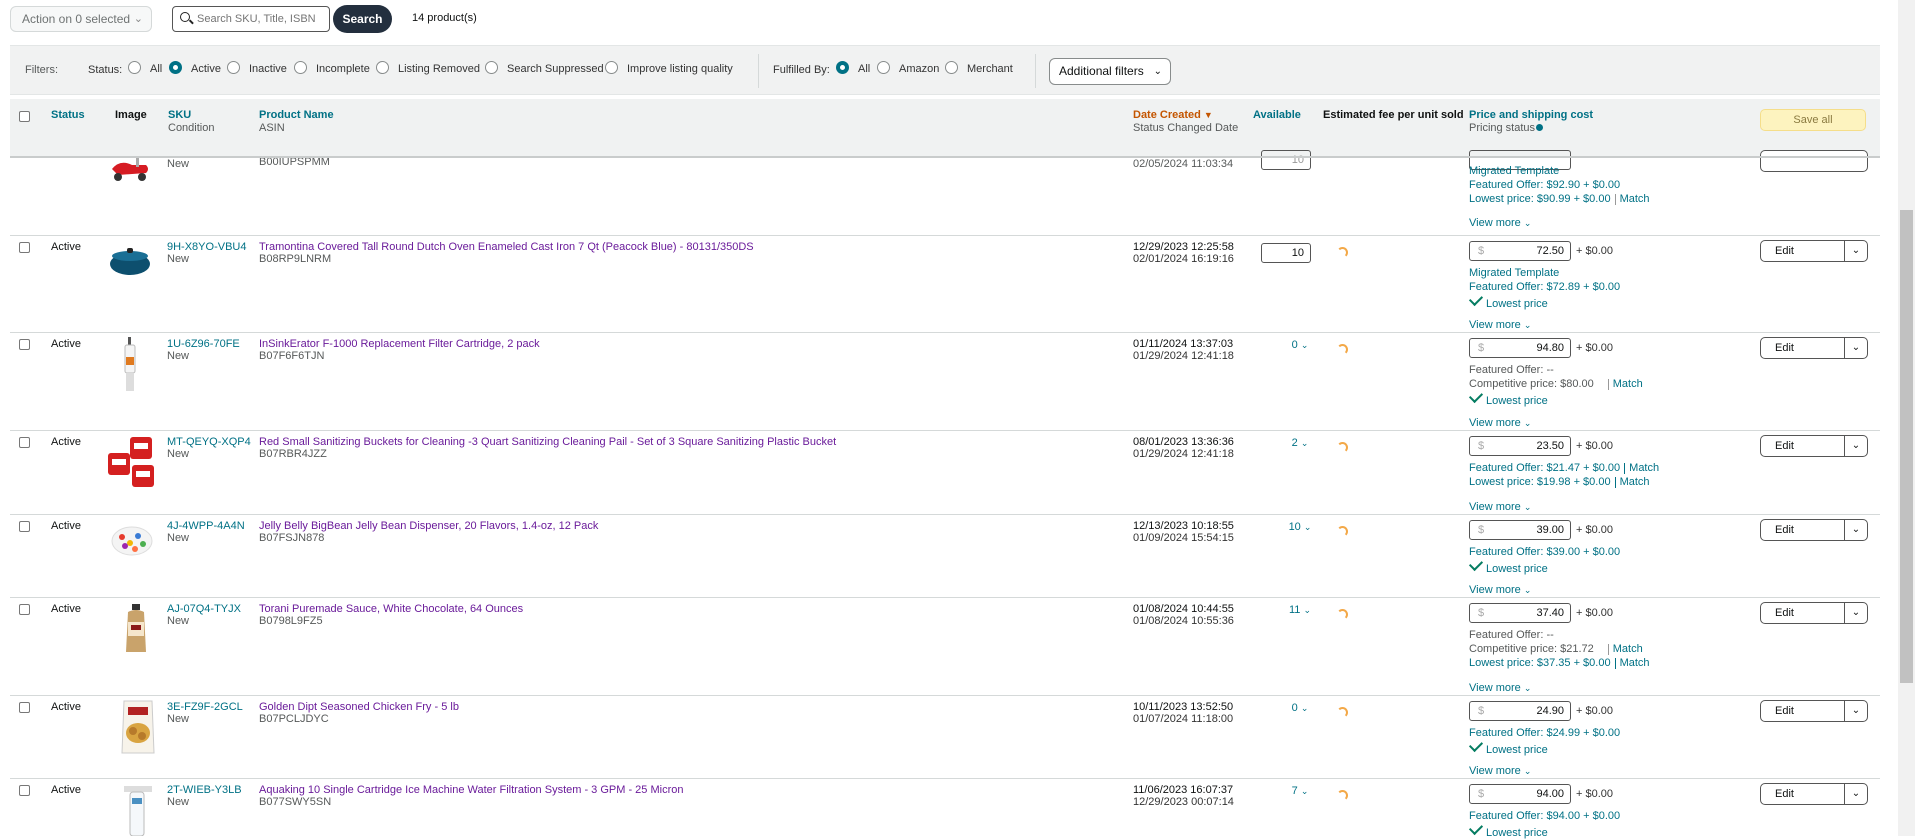  Describe the element at coordinates (203, 350) in the screenshot. I see `sku-link: 1U-6Z96-70FE New` at that location.